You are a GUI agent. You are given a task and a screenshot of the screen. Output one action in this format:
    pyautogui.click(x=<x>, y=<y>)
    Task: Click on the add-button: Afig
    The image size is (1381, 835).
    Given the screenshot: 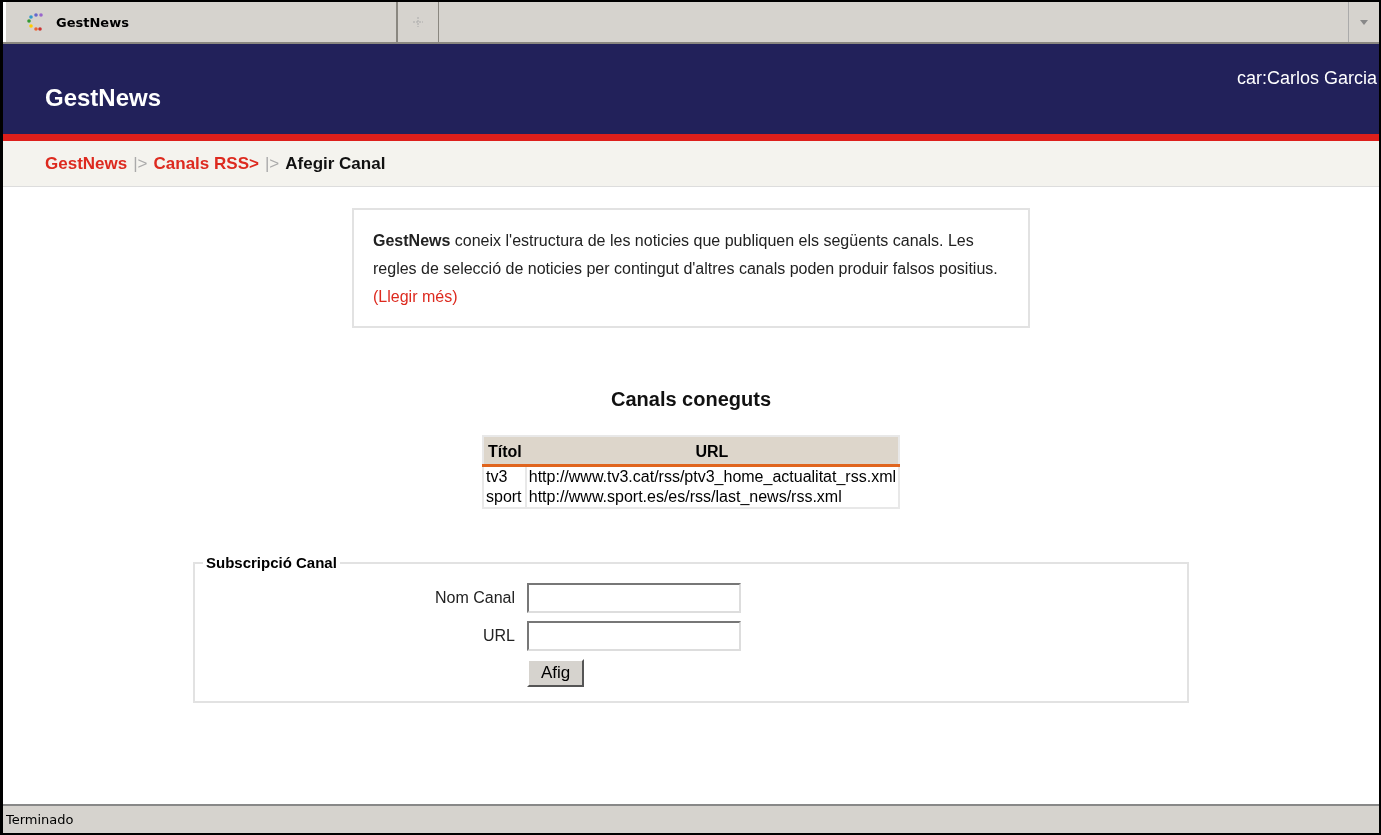 What is the action you would take?
    pyautogui.click(x=556, y=673)
    